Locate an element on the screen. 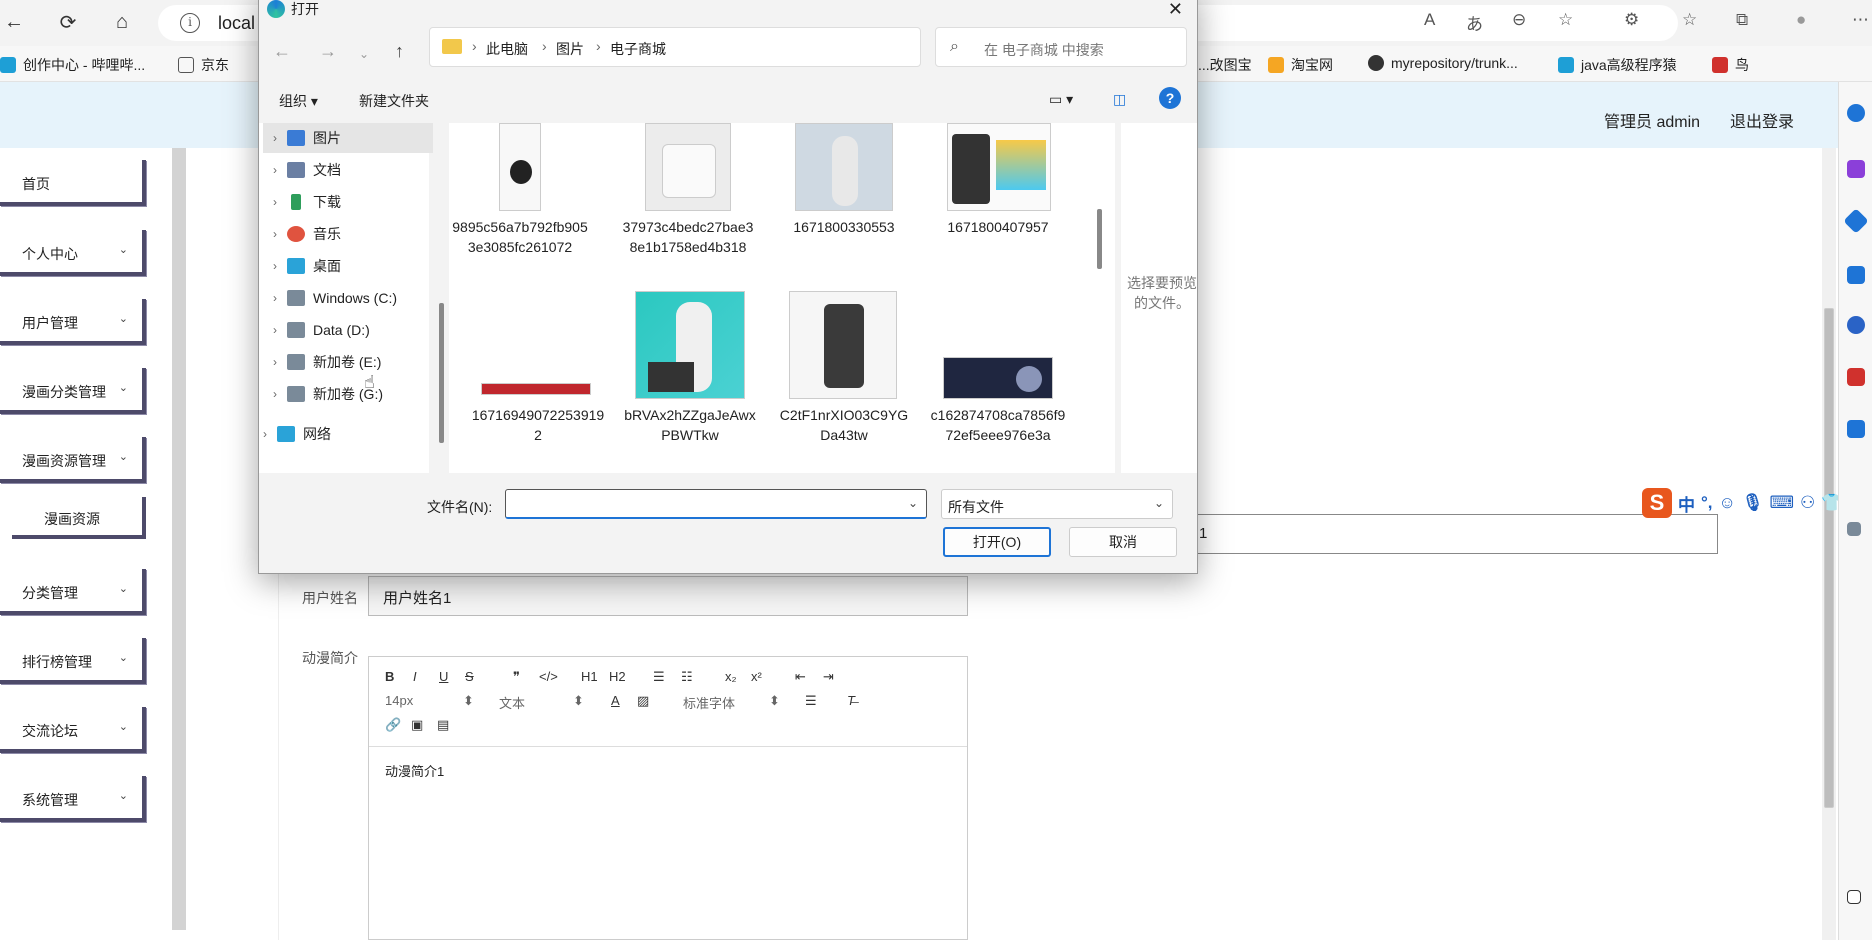 This screenshot has height=940, width=1872. read-aloud-icon: A is located at coordinates (1429, 20).